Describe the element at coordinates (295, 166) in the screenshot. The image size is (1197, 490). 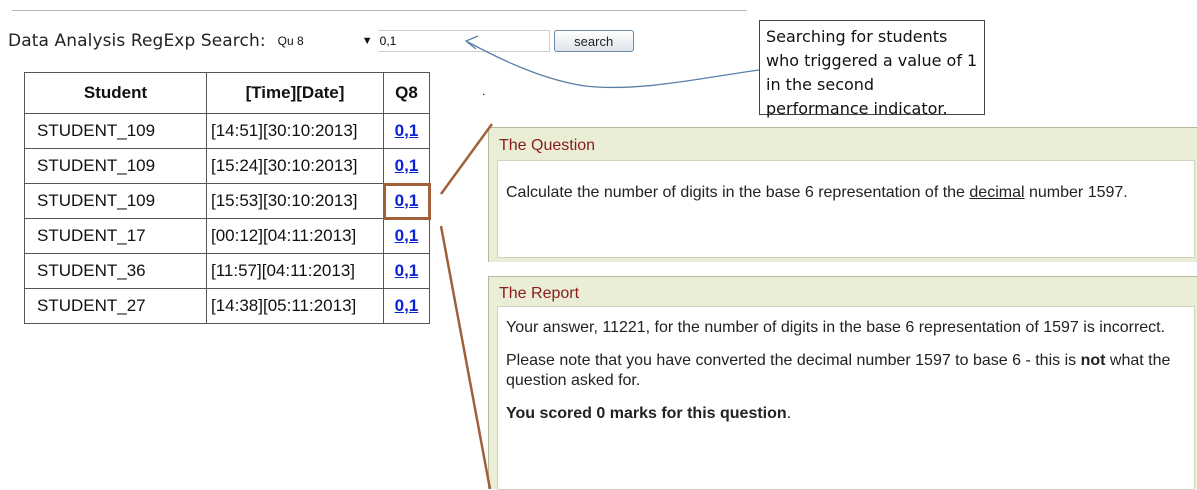
I see `time-date-cell: [15:24][30:10:2013]` at that location.